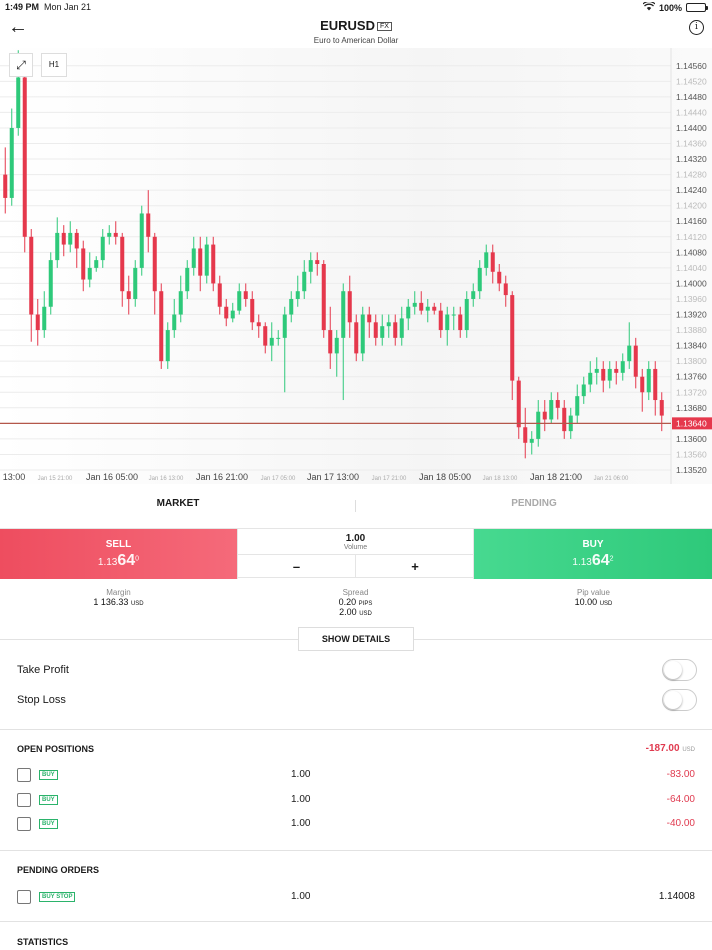  Describe the element at coordinates (356, 801) in the screenshot. I see `table-row: BUY 1.00 -64.00` at that location.